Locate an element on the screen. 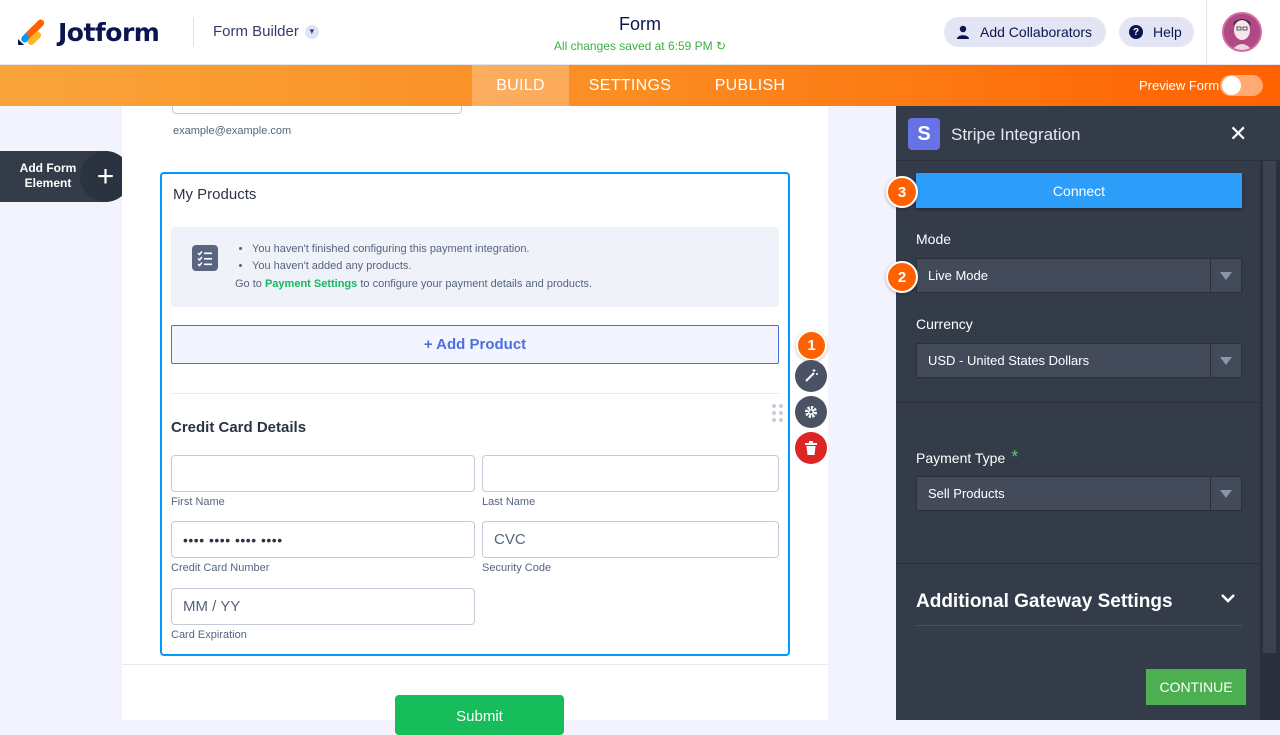 This screenshot has width=1280, height=735. step-badge-2: 2 is located at coordinates (902, 277).